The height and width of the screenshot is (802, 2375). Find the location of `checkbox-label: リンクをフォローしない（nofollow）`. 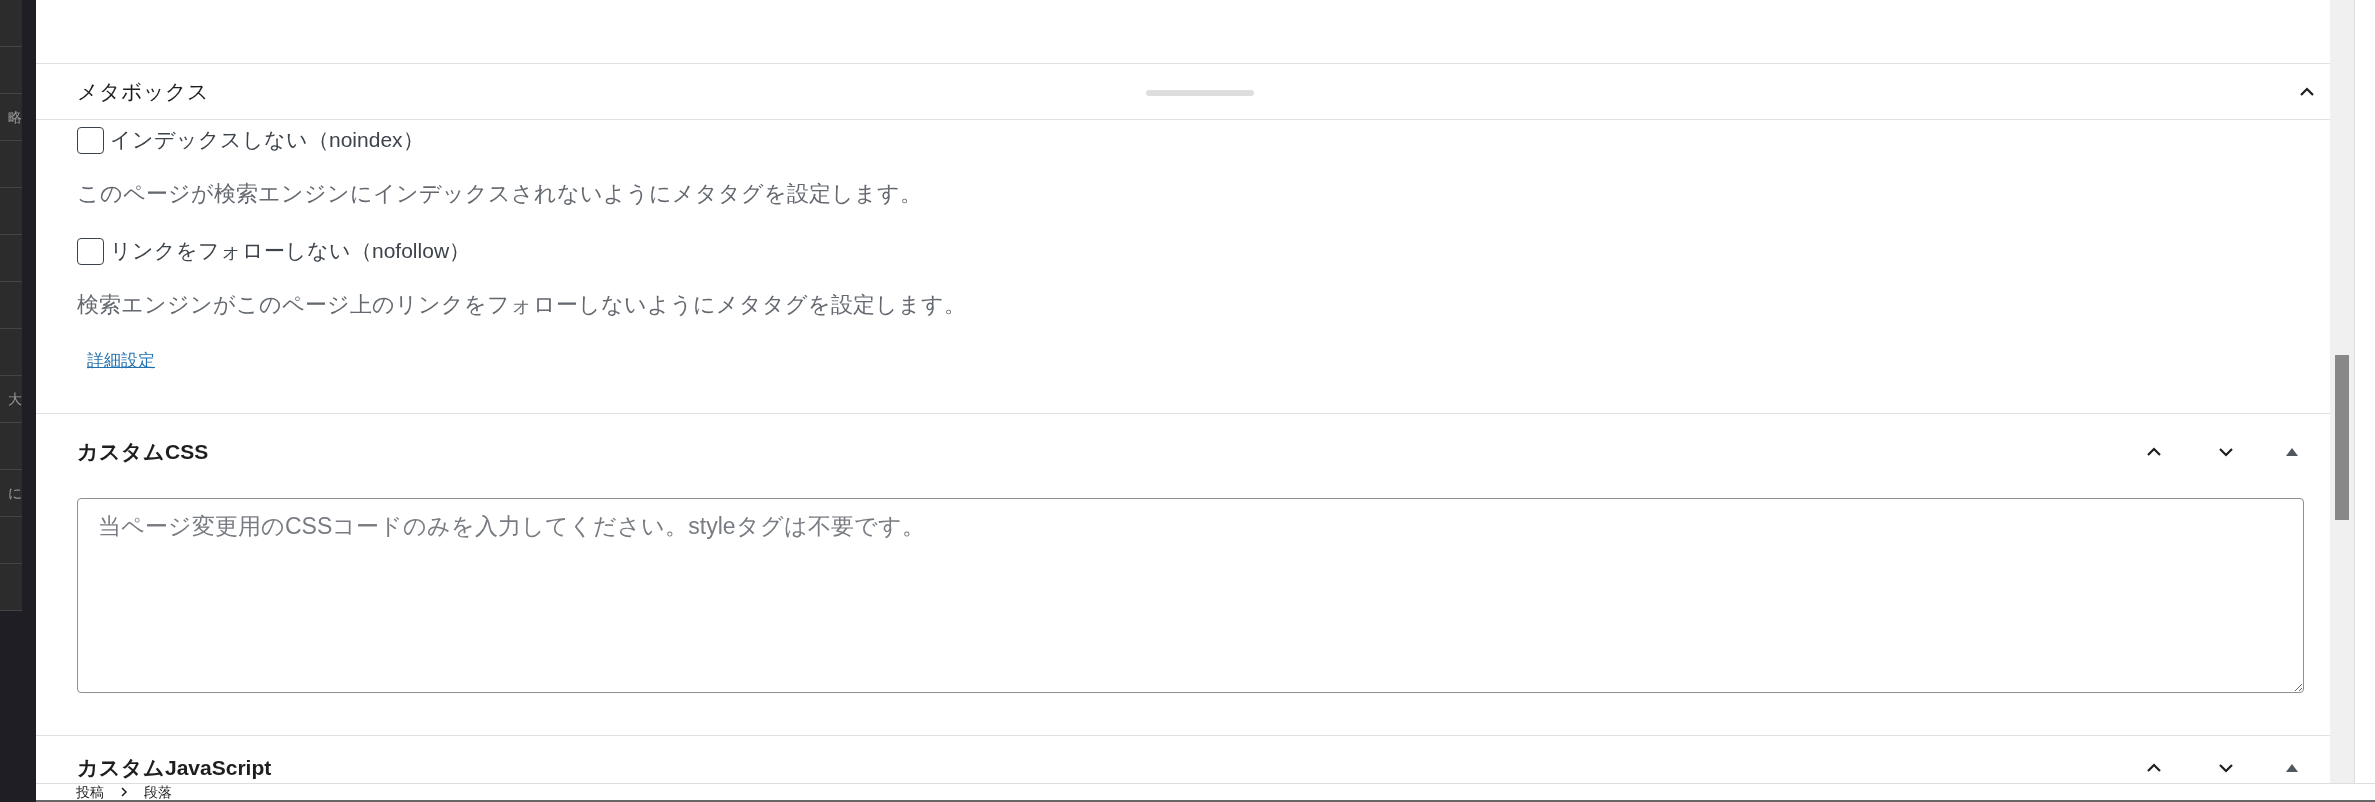

checkbox-label: リンクをフォローしない（nofollow） is located at coordinates (290, 251).